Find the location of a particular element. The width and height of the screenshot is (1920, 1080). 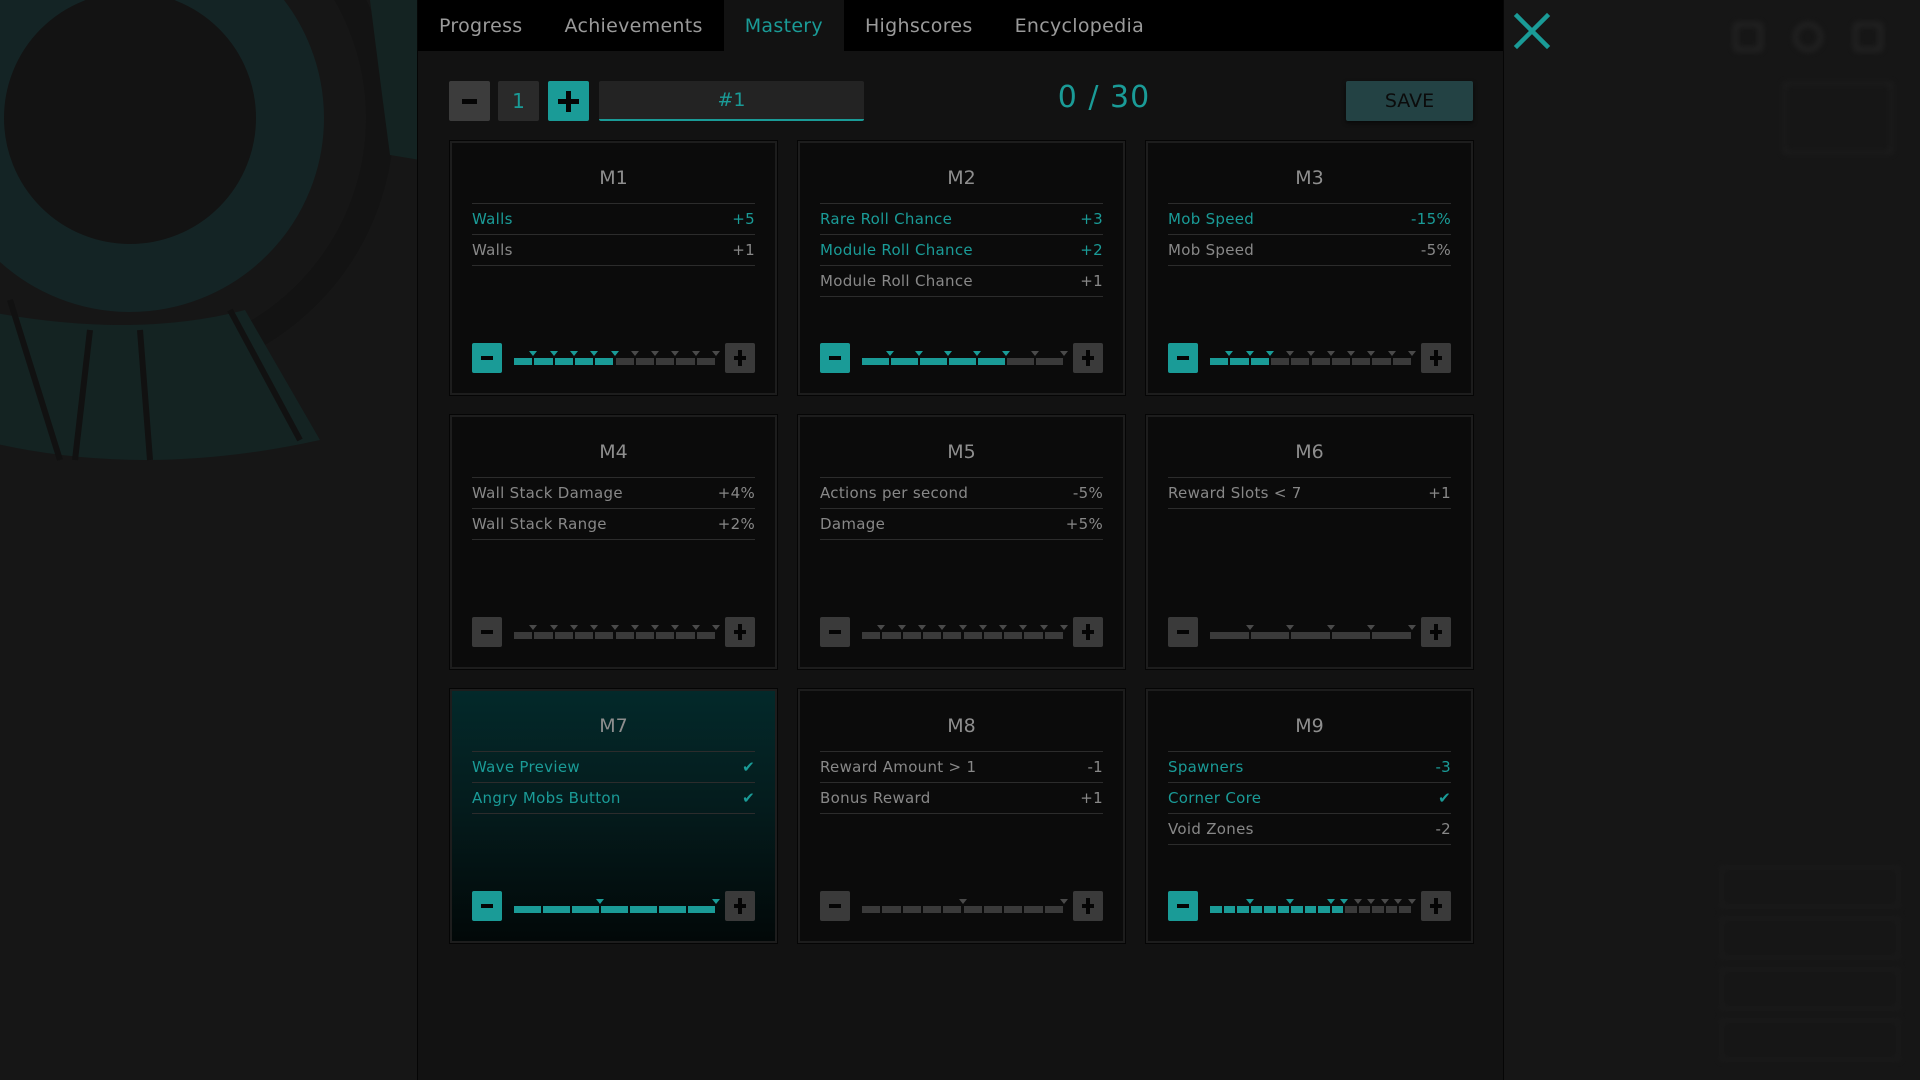

bonus-row: Module Roll Chance +2 is located at coordinates (961, 250).